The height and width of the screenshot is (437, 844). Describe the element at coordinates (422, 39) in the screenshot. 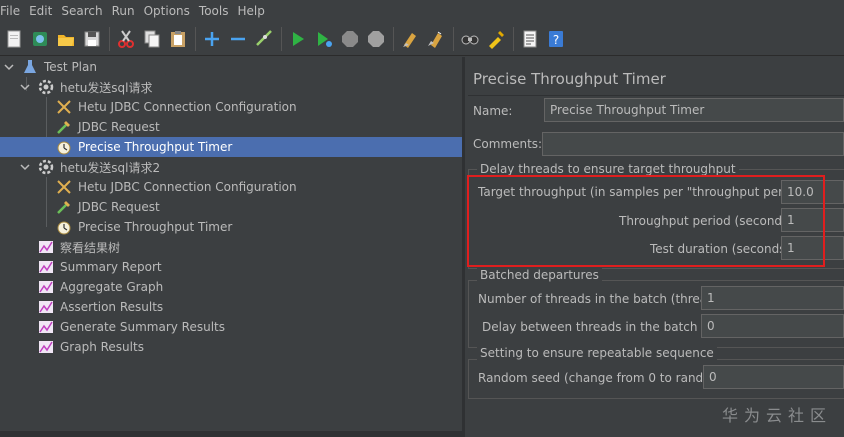

I see `toolbar: ?` at that location.